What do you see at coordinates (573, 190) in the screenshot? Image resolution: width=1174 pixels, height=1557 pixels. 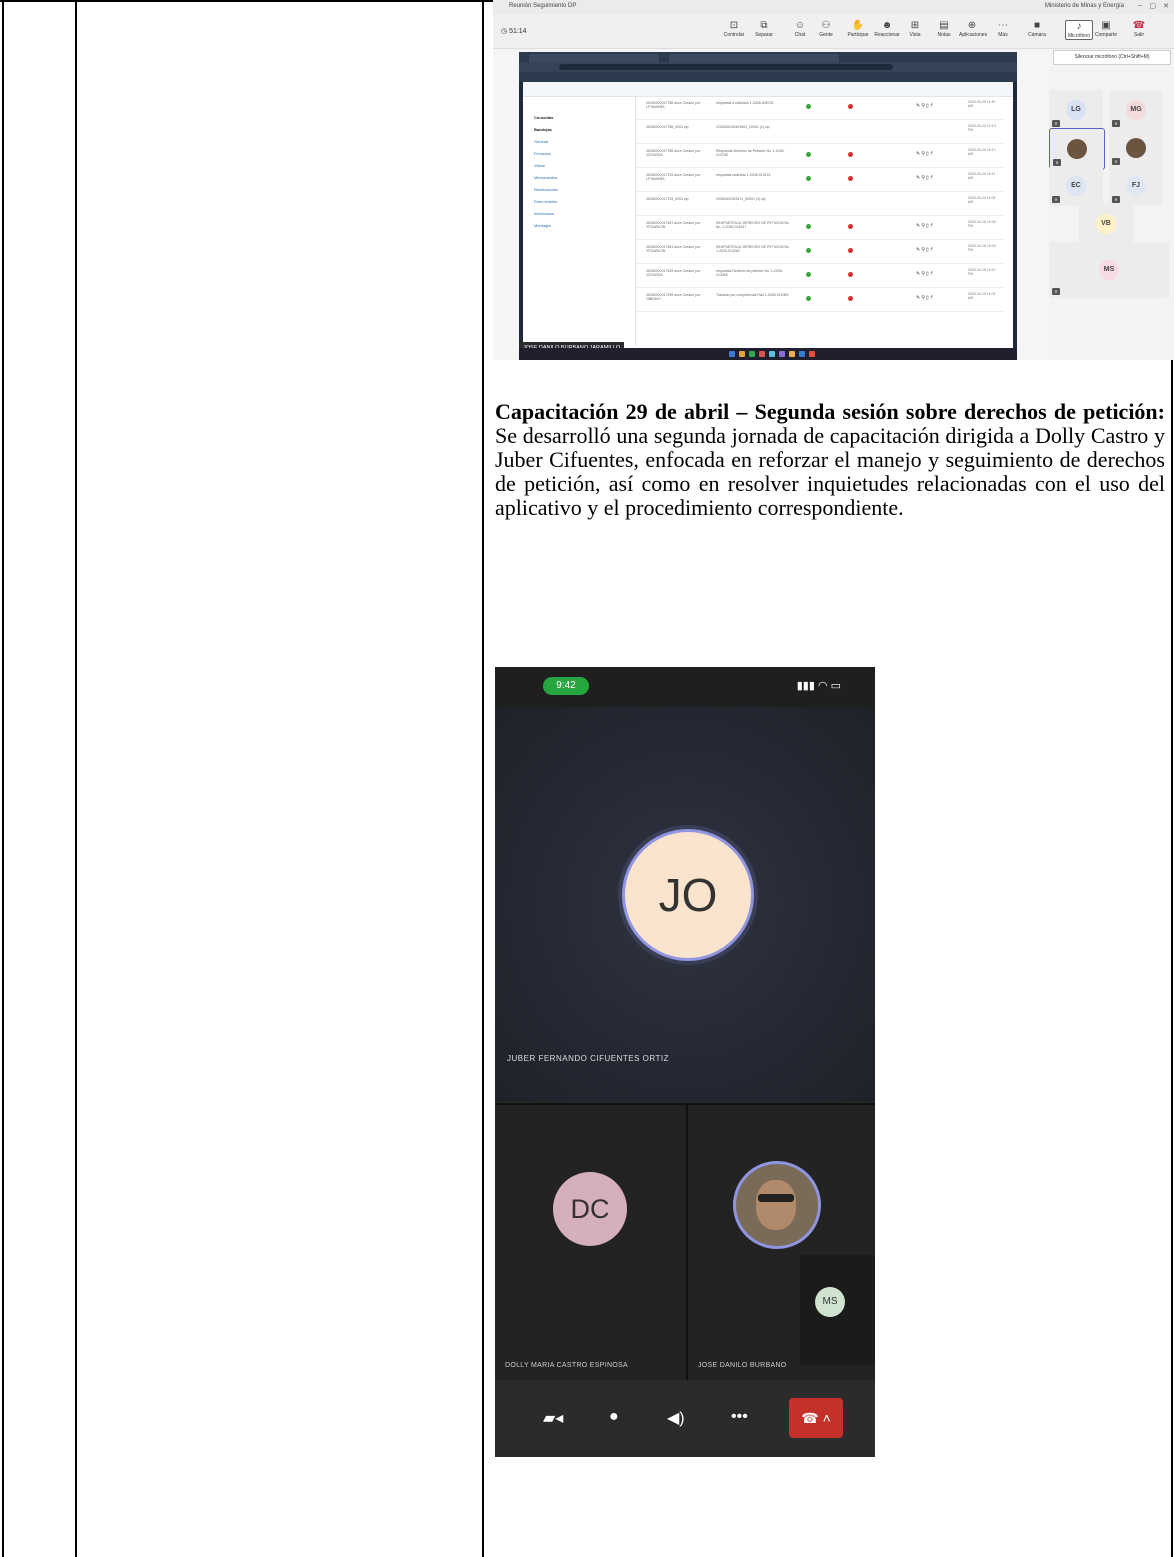 I see `side-menu-item: Resoluciones` at bounding box center [573, 190].